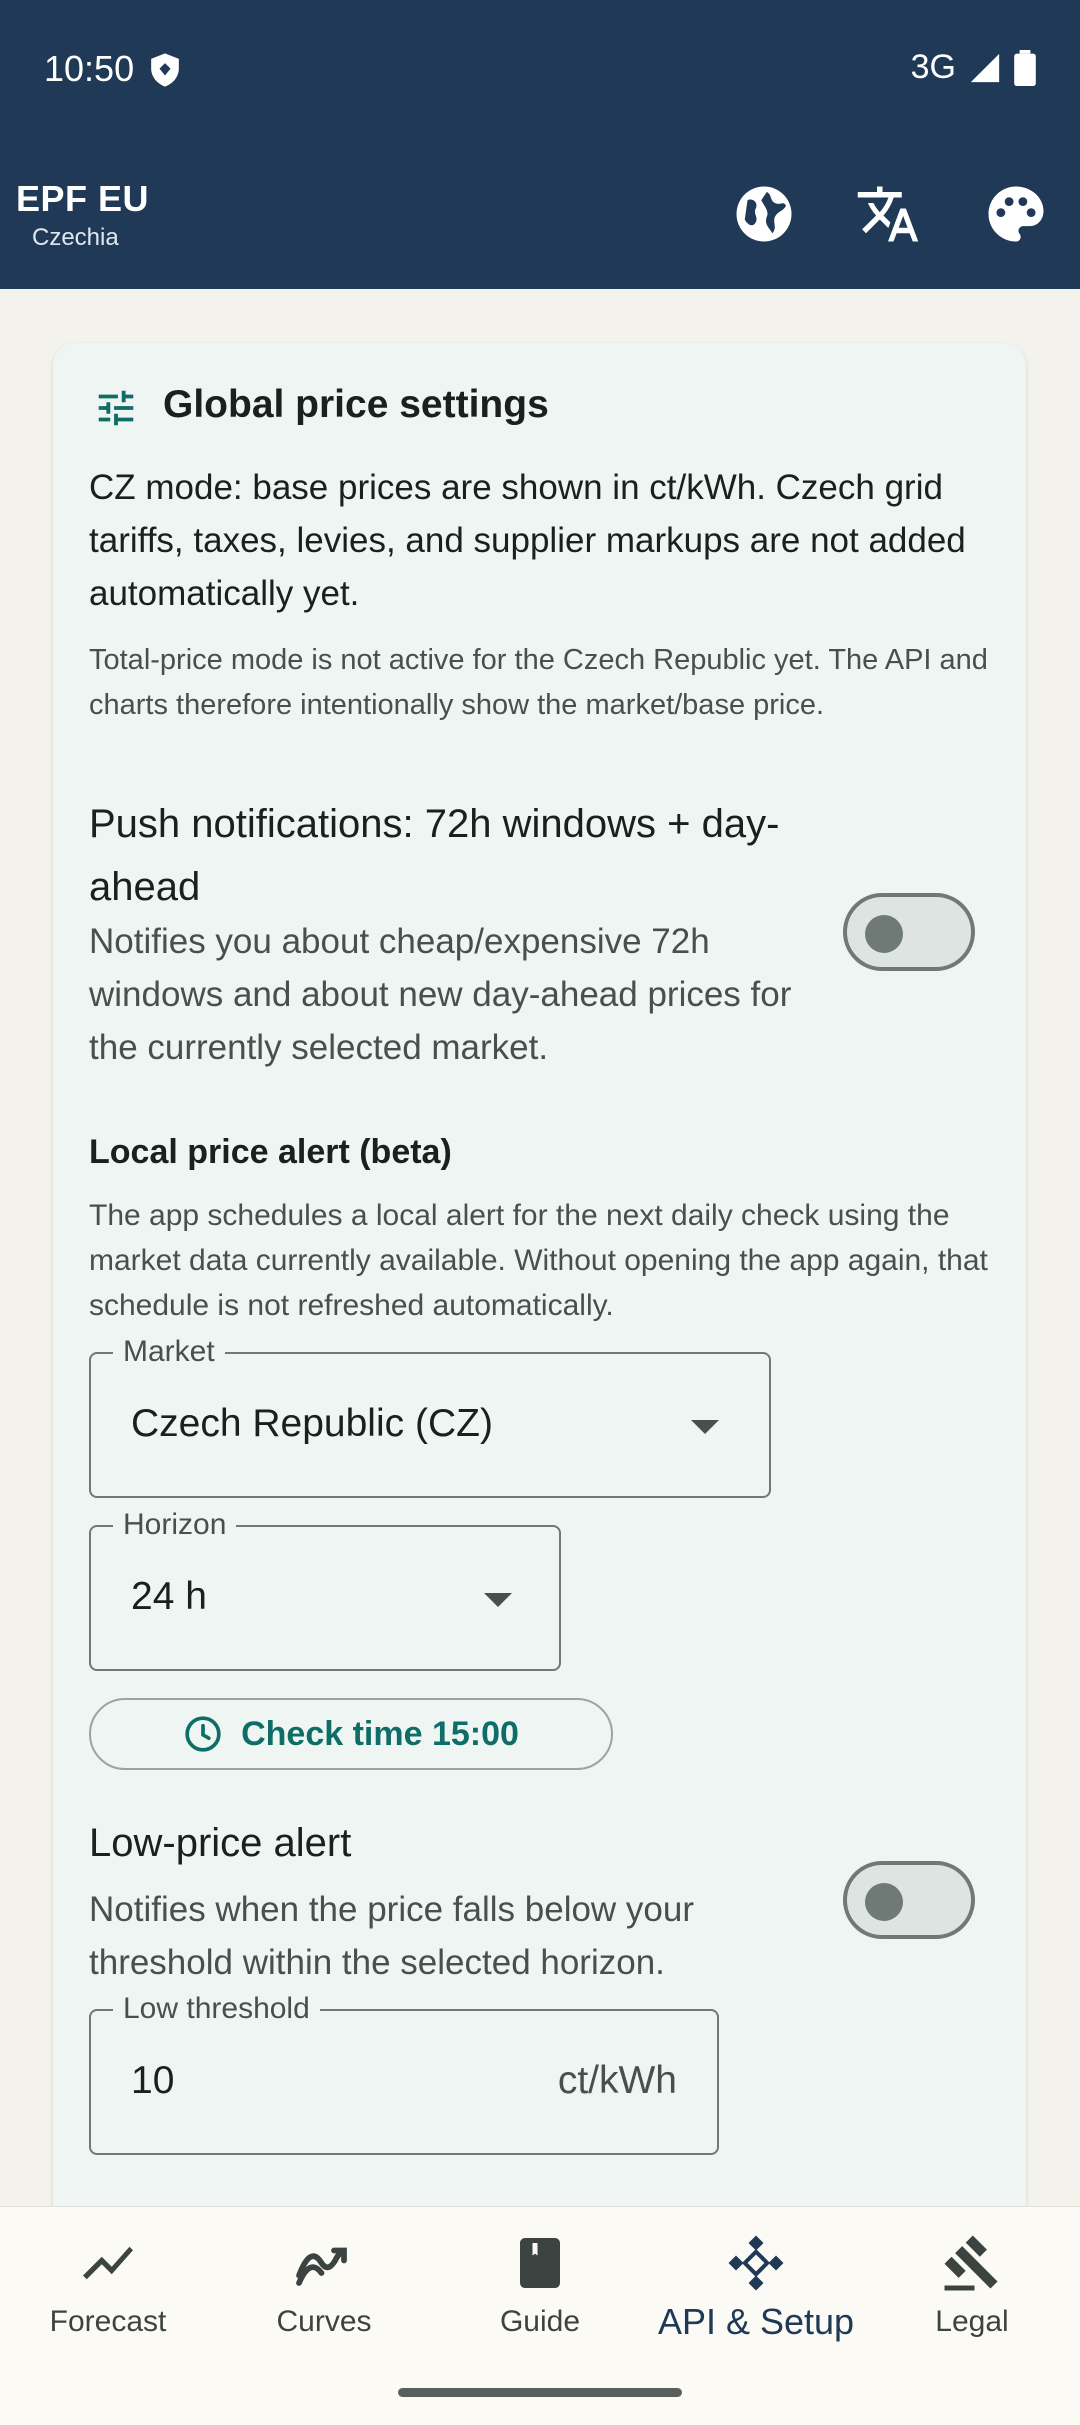 The height and width of the screenshot is (2425, 1080). I want to click on status-time: 10:50, so click(89, 68).